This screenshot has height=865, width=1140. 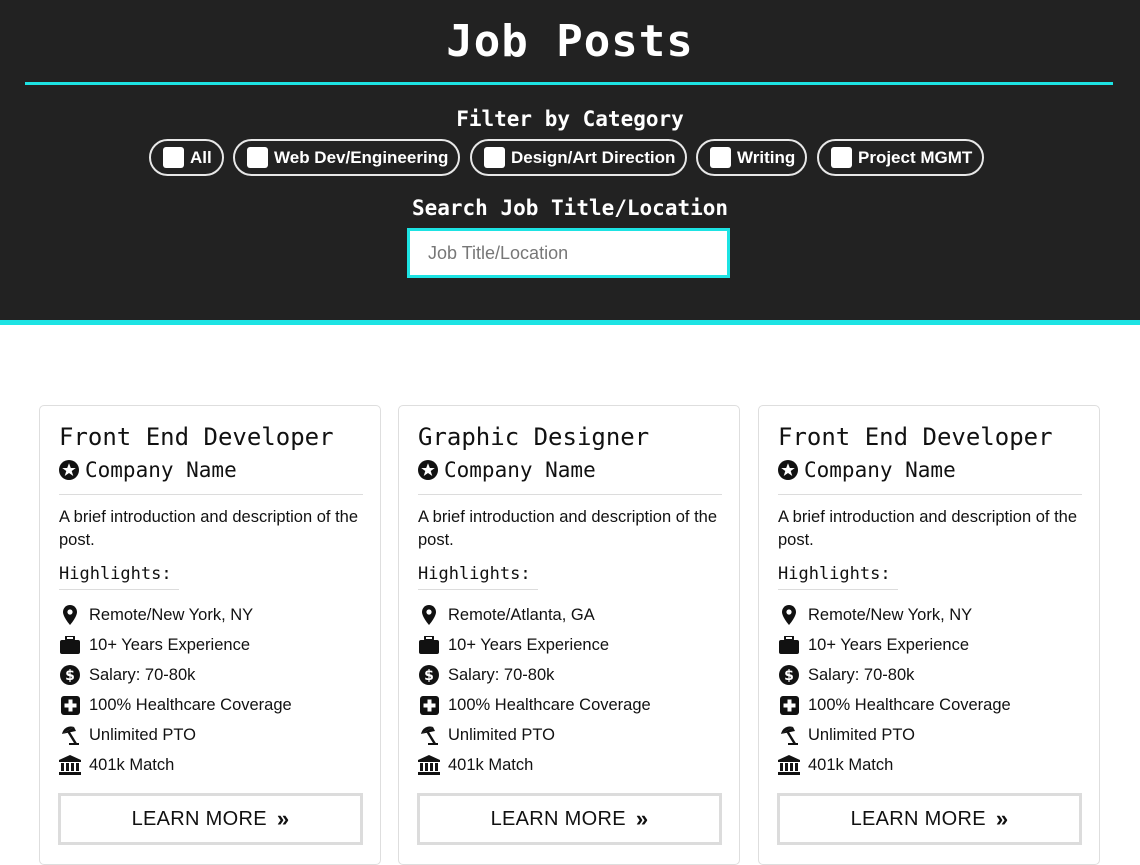 What do you see at coordinates (201, 157) in the screenshot?
I see `category-label: All` at bounding box center [201, 157].